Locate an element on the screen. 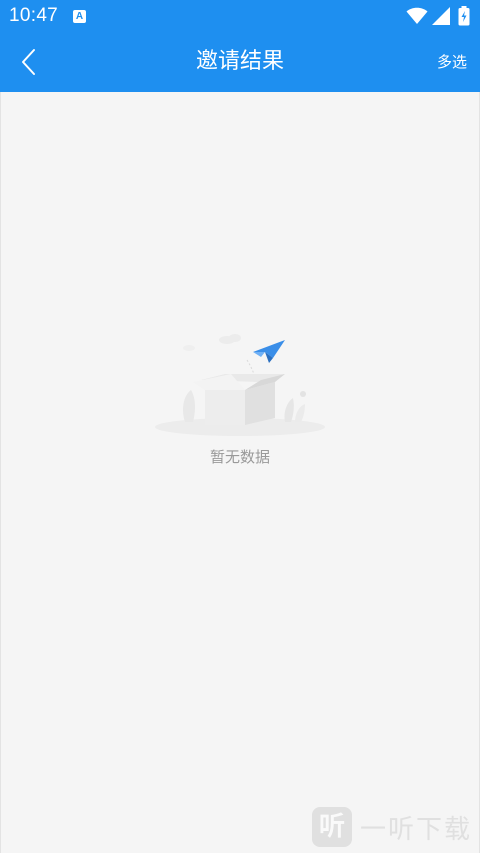  watermark-text: 一听下载 is located at coordinates (415, 829).